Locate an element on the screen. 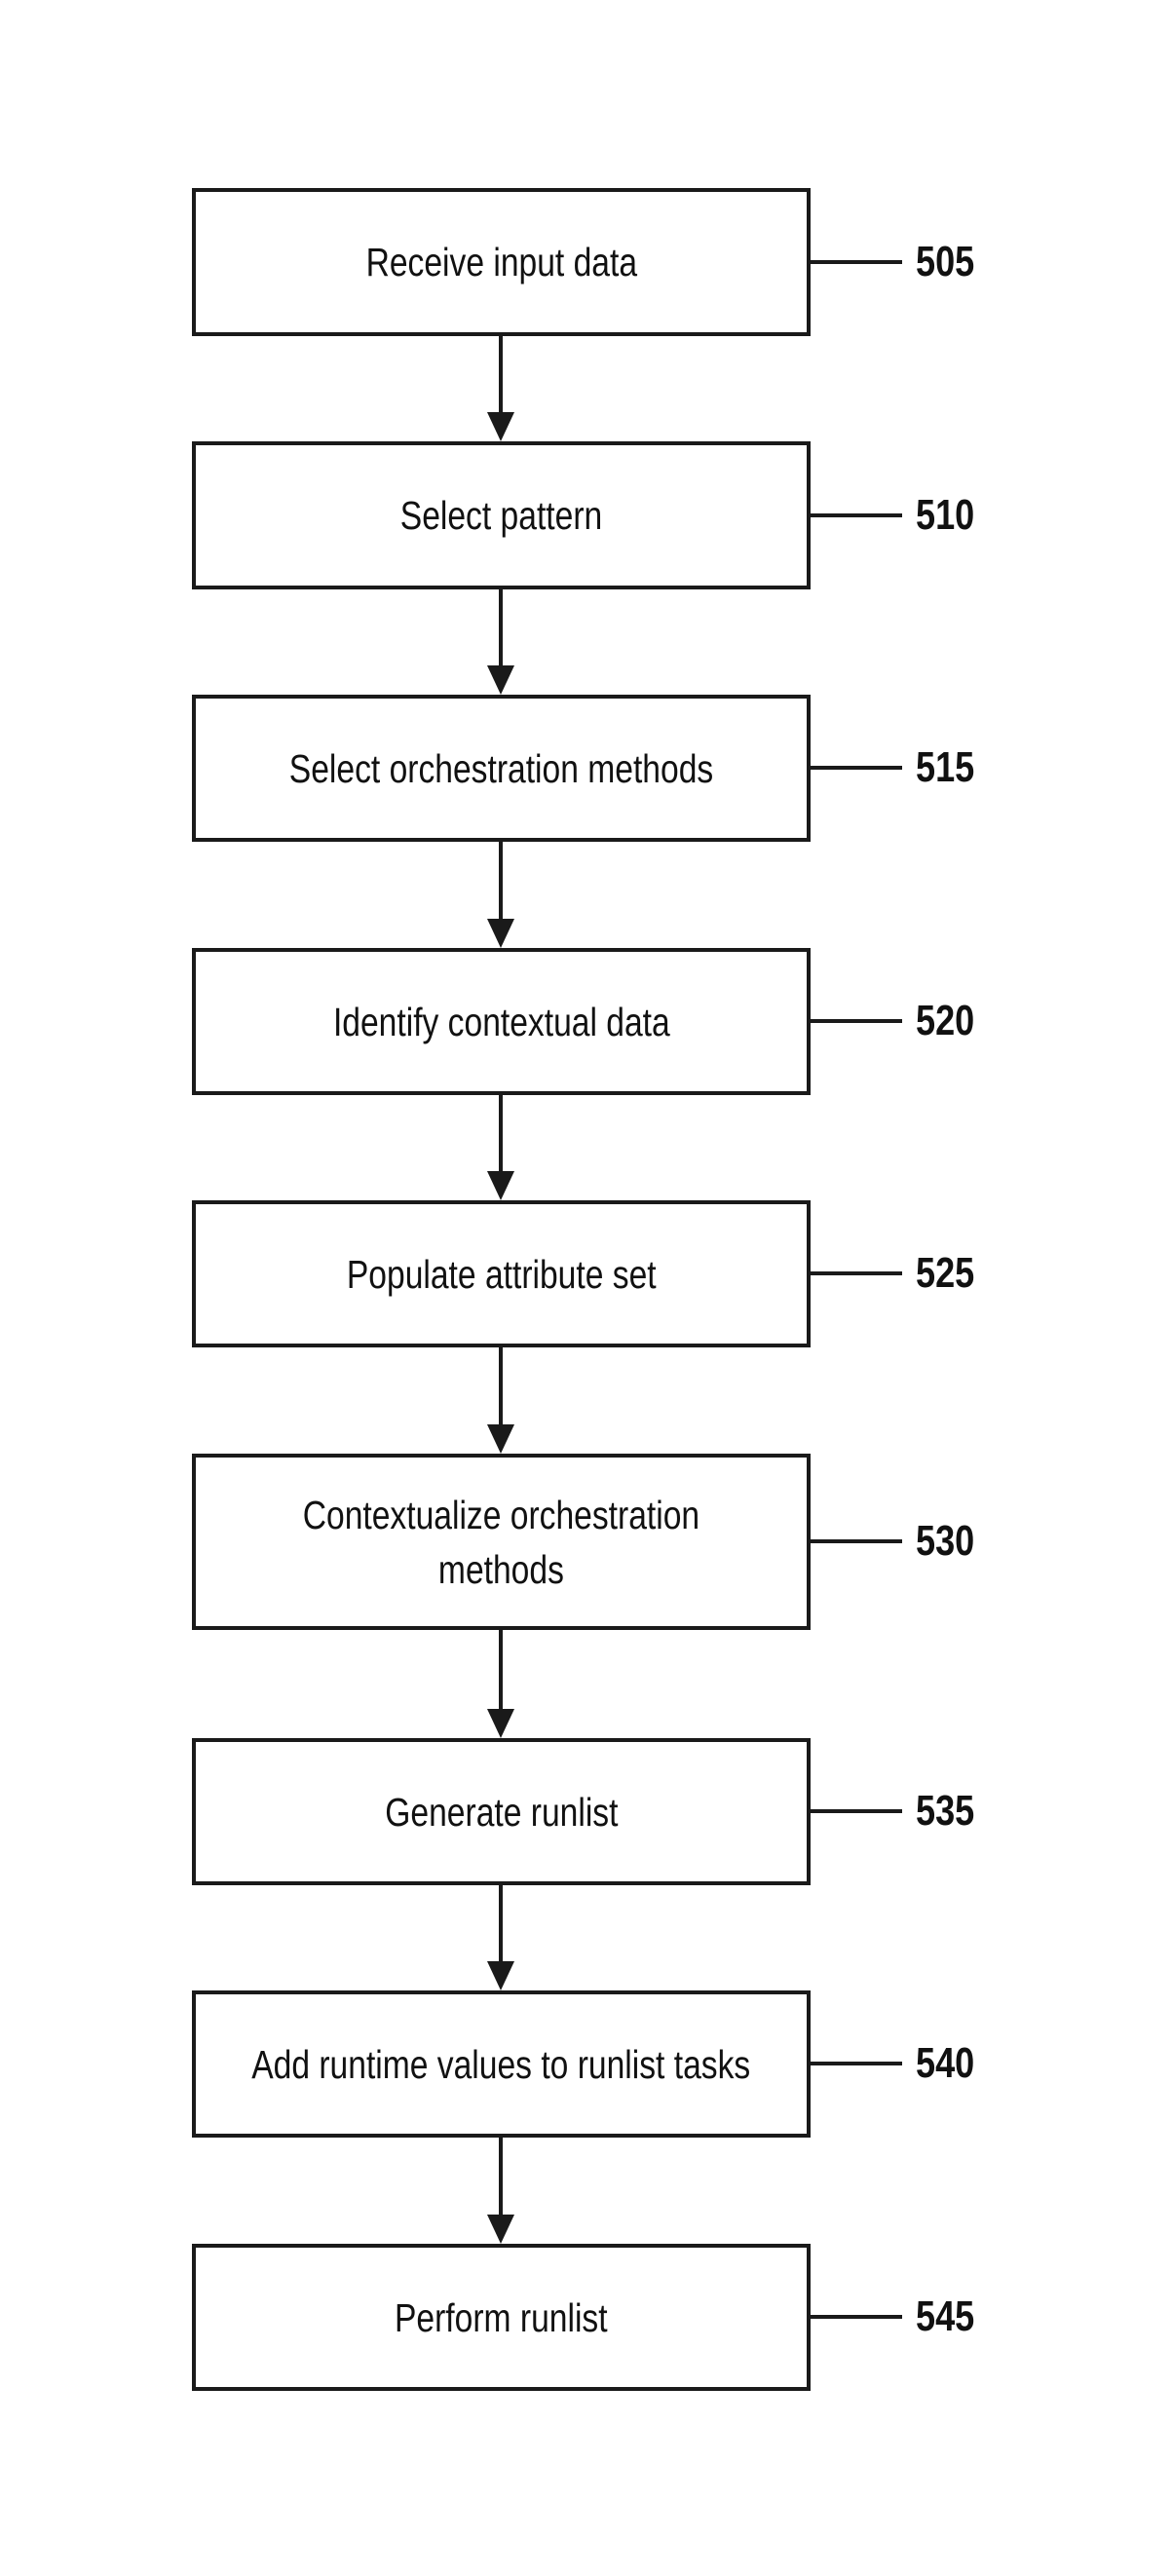  reference-numeral: 530 is located at coordinates (945, 1541).